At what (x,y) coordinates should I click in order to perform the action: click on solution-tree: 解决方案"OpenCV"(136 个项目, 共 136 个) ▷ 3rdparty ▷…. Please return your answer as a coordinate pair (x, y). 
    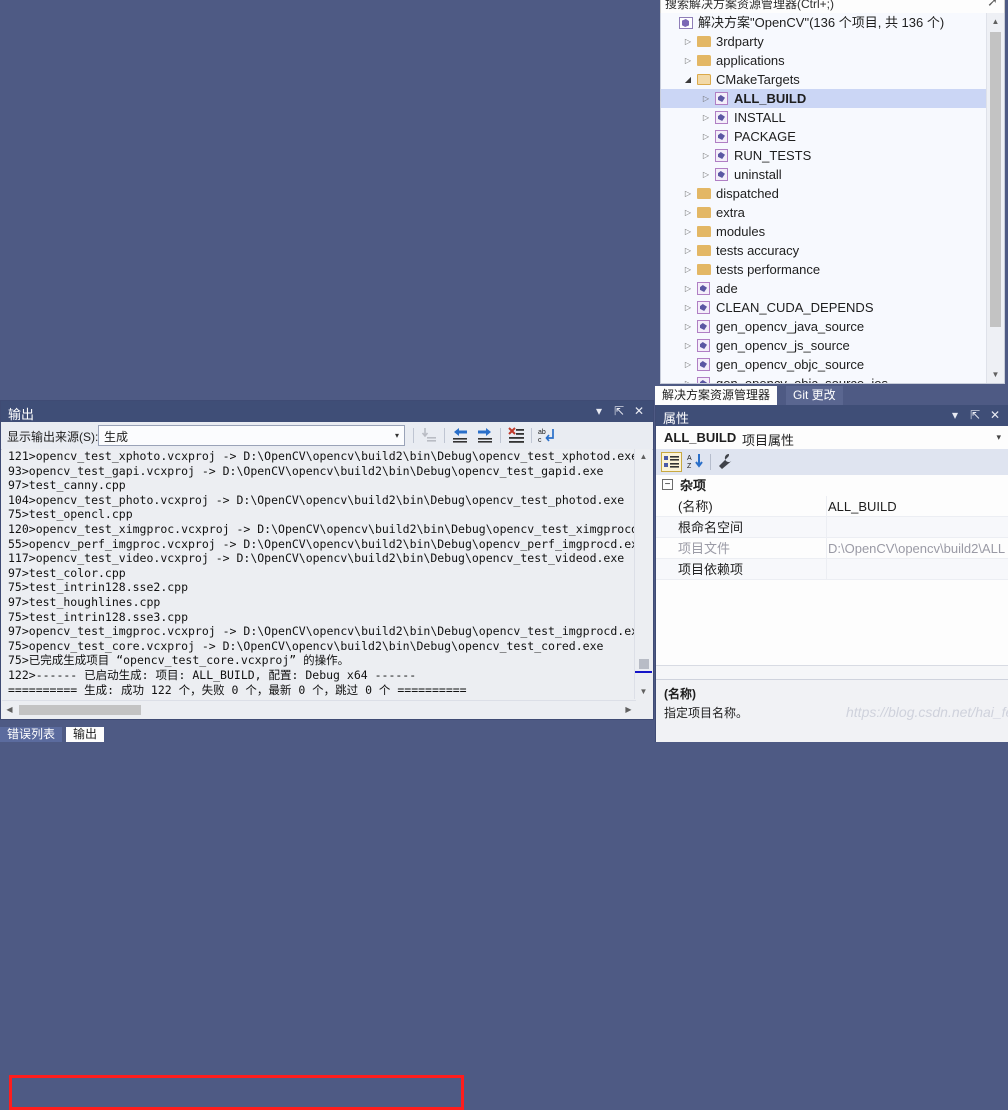
    Looking at the image, I should click on (824, 198).